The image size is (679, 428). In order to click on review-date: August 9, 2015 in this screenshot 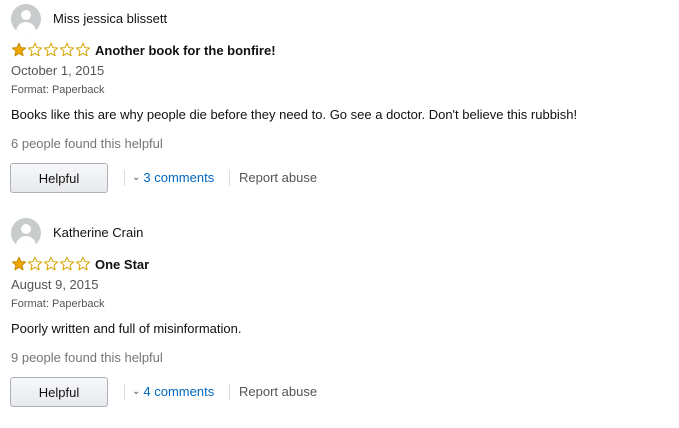, I will do `click(55, 284)`.